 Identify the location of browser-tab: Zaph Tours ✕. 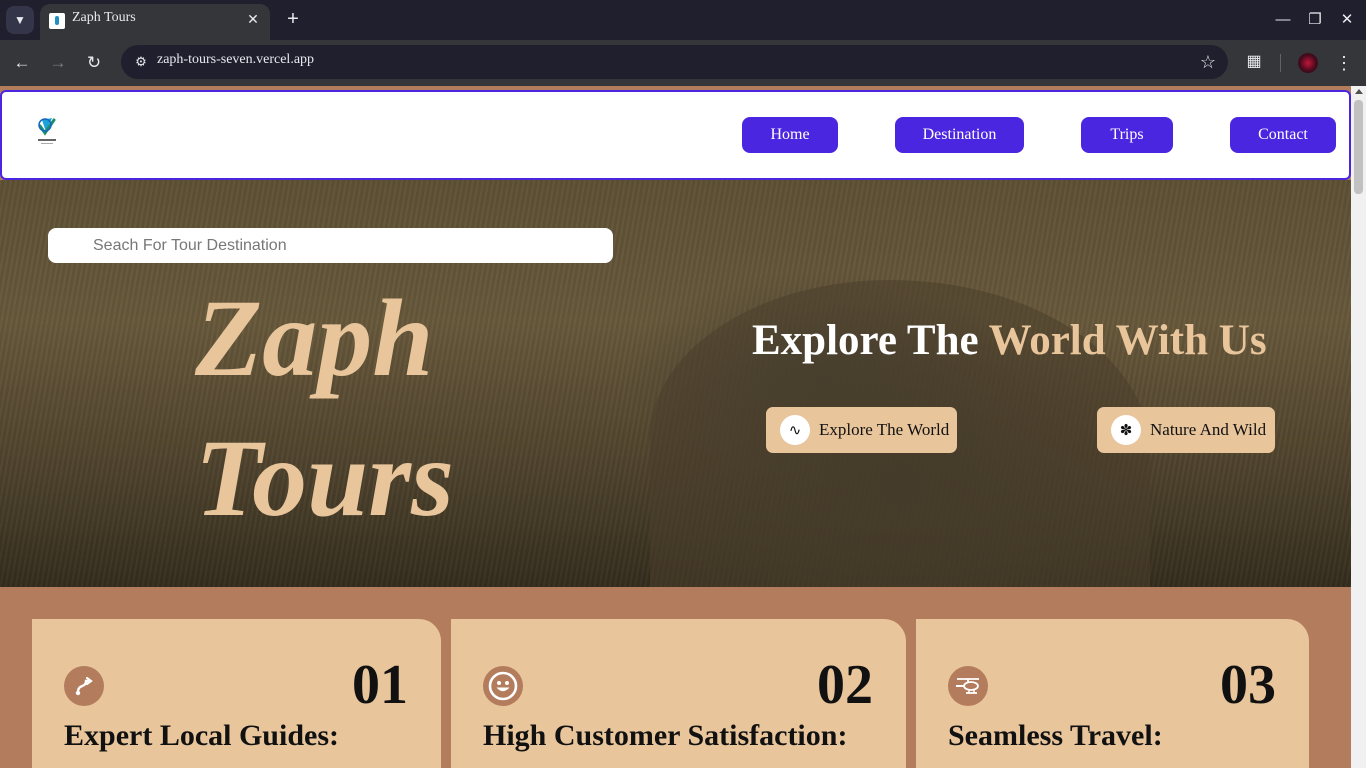
(155, 22).